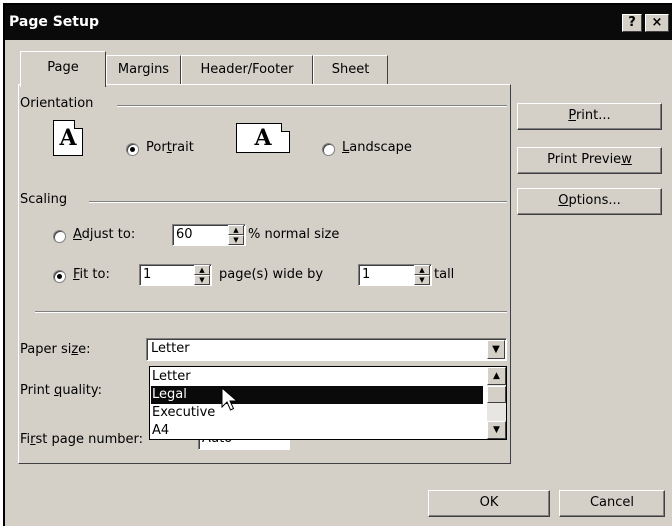 The image size is (672, 526). Describe the element at coordinates (170, 147) in the screenshot. I see `portrait-label: Portrait` at that location.